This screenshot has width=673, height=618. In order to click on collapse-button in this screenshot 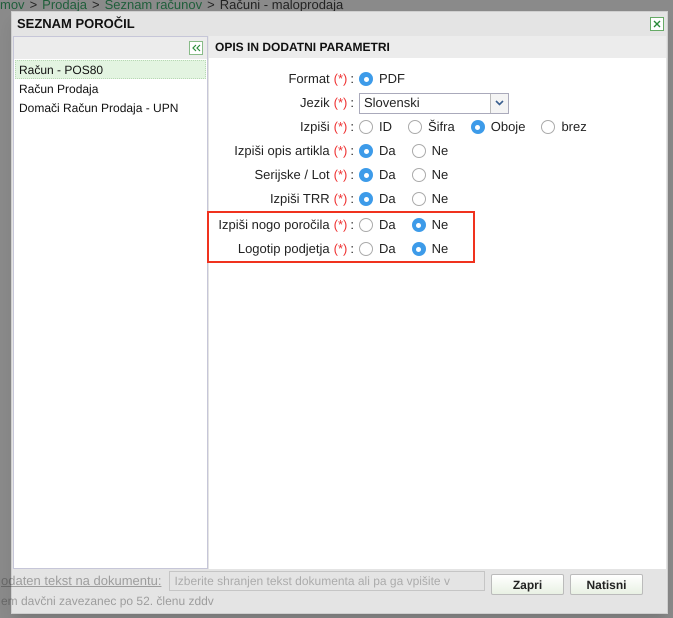, I will do `click(196, 48)`.